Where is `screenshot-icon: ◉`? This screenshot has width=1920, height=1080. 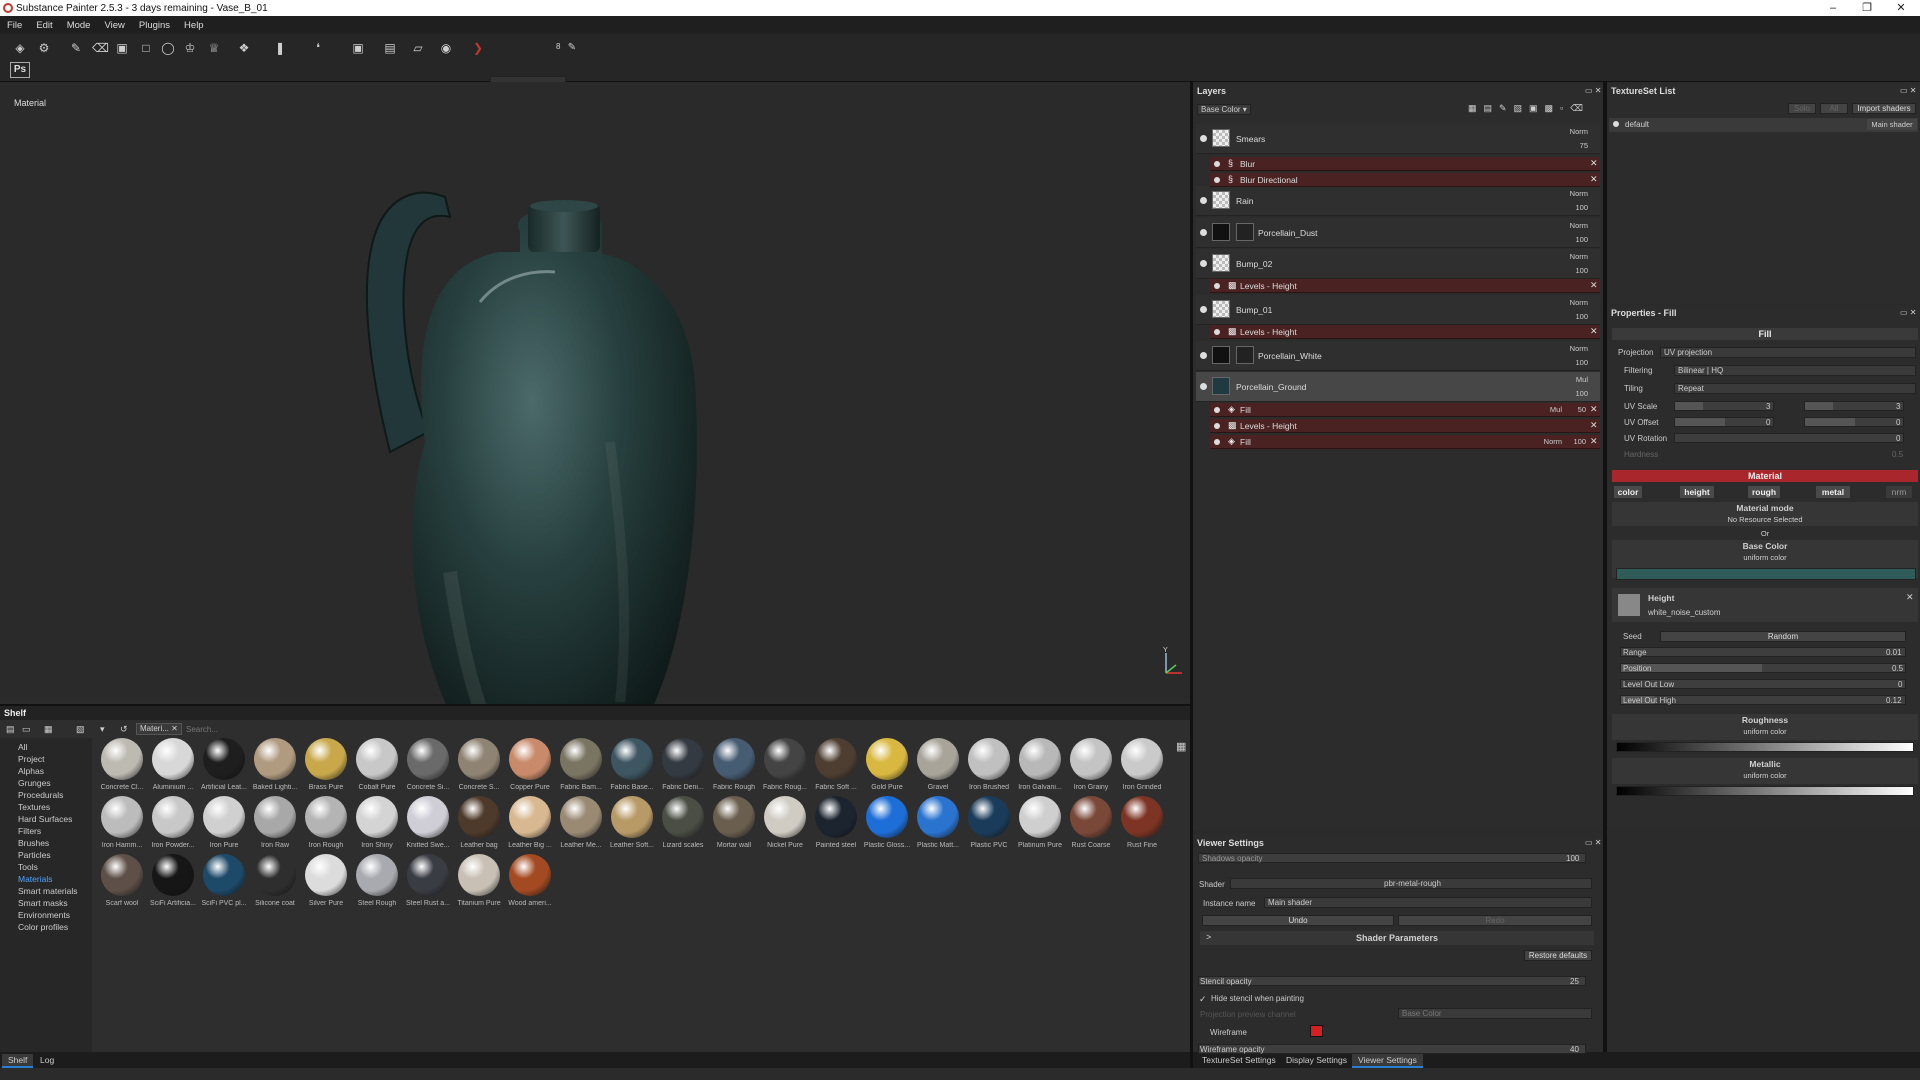 screenshot-icon: ◉ is located at coordinates (446, 48).